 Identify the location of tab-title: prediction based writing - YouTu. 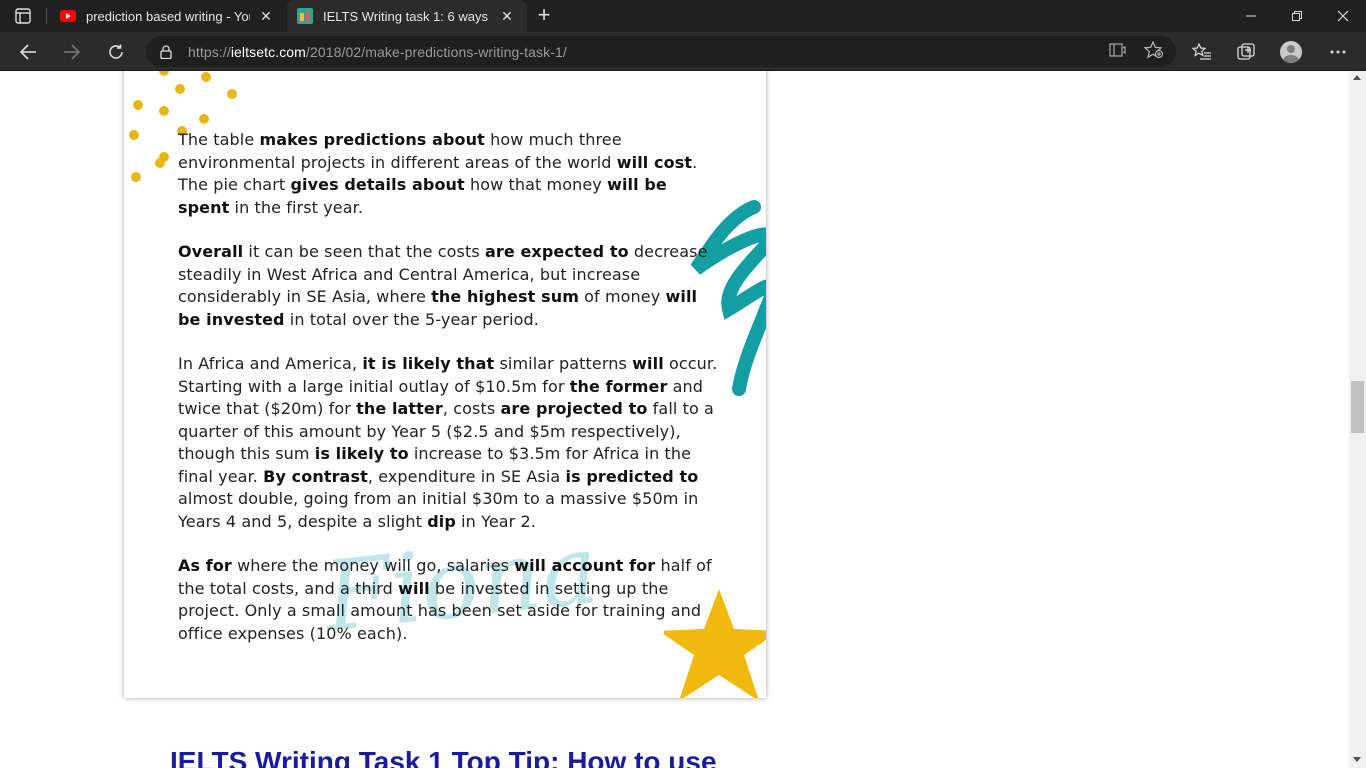
(168, 16).